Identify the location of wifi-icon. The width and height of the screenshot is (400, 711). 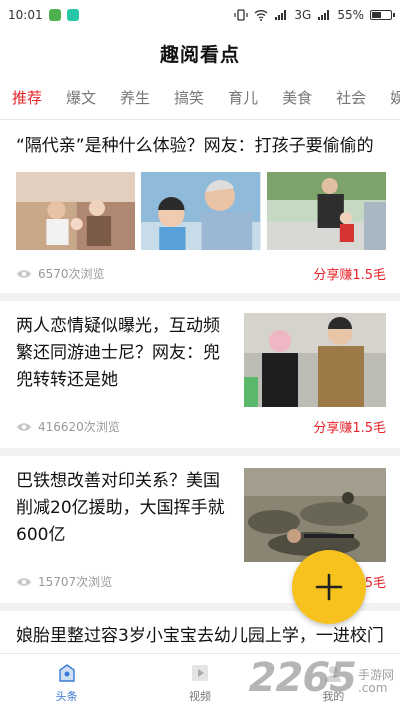
(261, 15).